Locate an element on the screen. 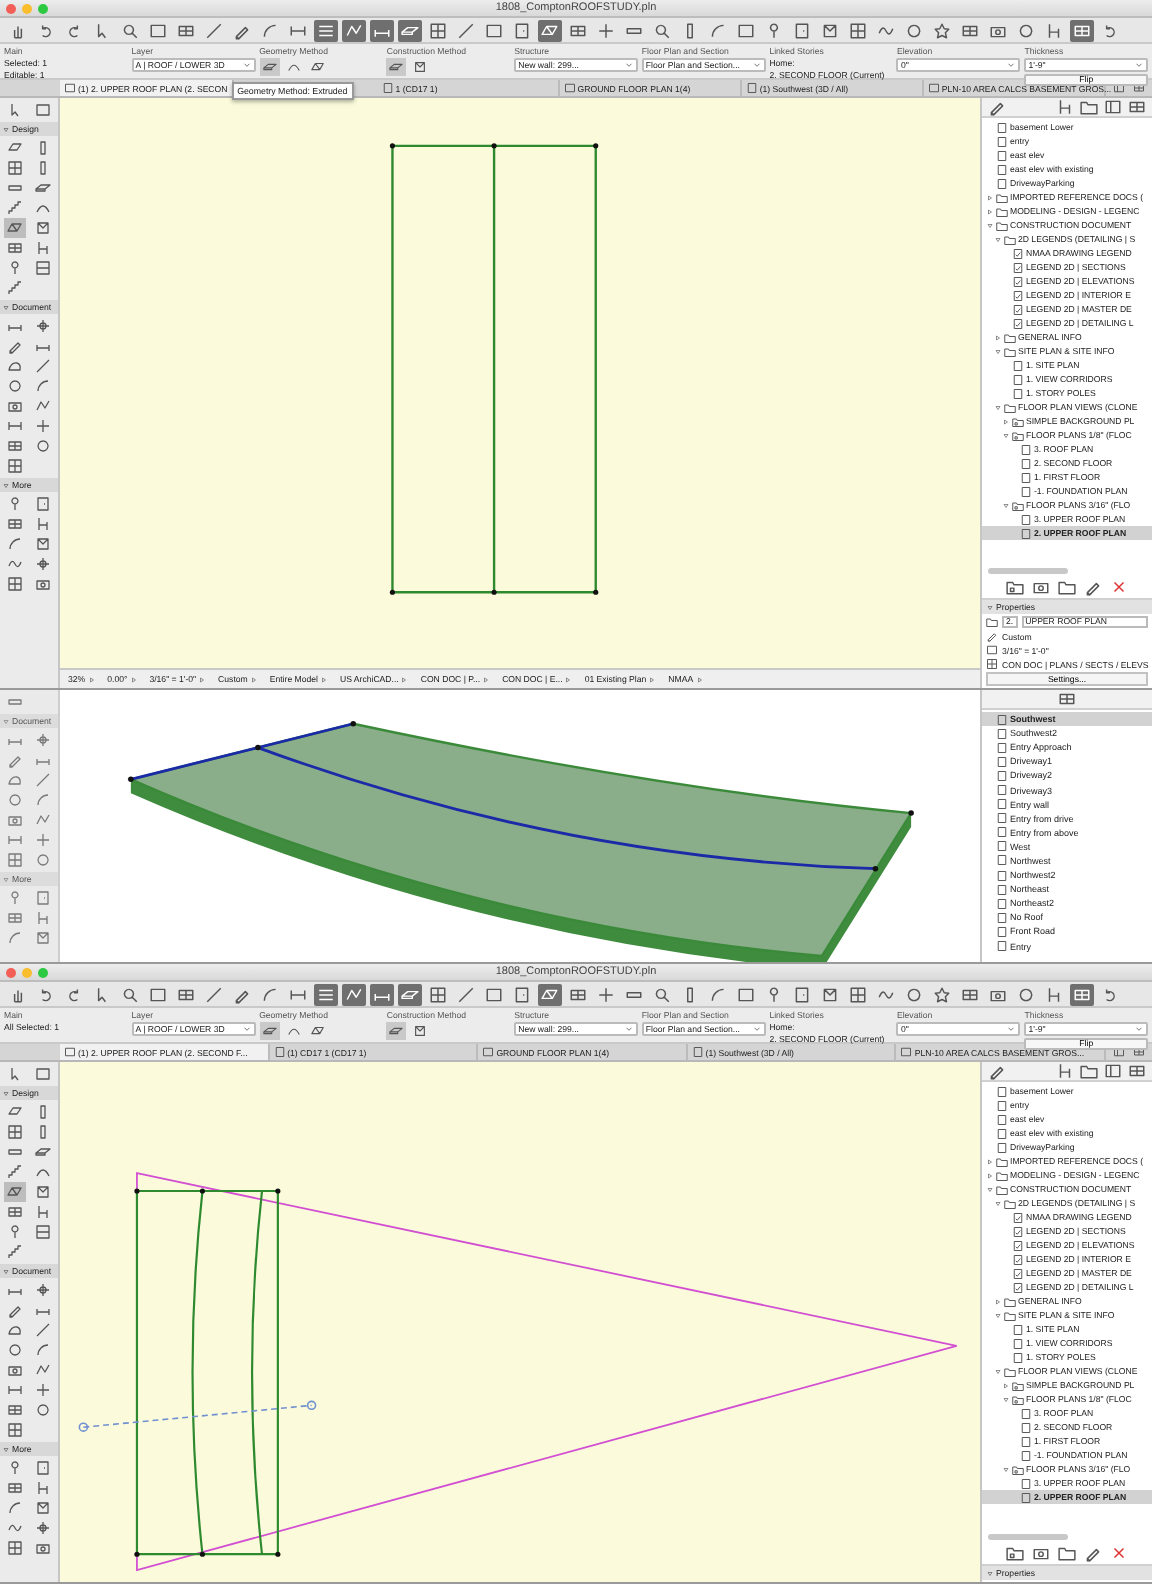 This screenshot has height=1584, width=1152. clone-folder-icon is located at coordinates (1015, 587).